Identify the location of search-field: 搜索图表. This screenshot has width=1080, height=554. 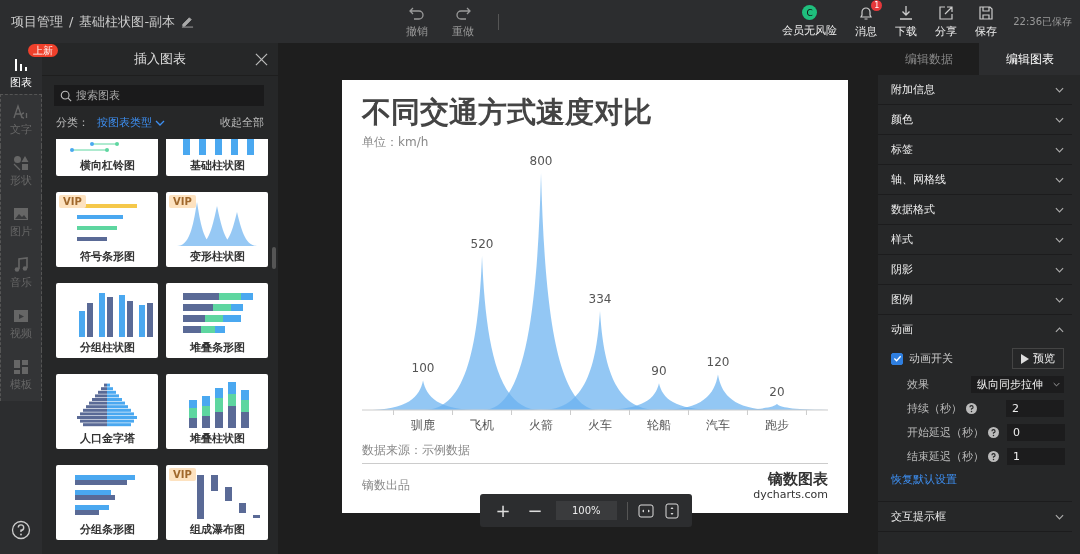
(159, 95).